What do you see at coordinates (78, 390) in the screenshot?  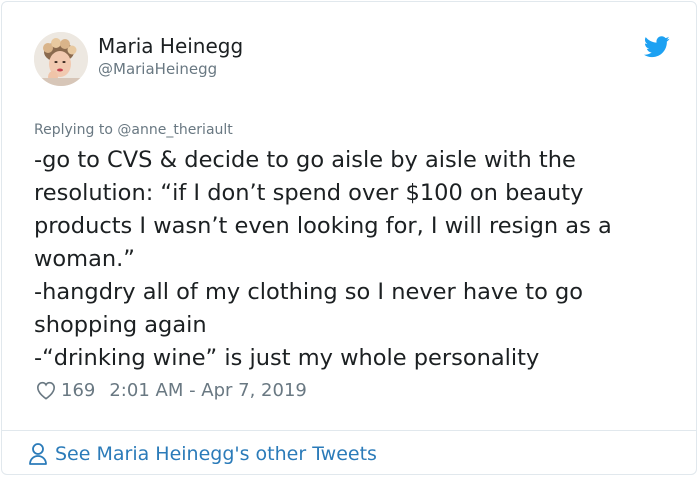 I see `like-count: 169` at bounding box center [78, 390].